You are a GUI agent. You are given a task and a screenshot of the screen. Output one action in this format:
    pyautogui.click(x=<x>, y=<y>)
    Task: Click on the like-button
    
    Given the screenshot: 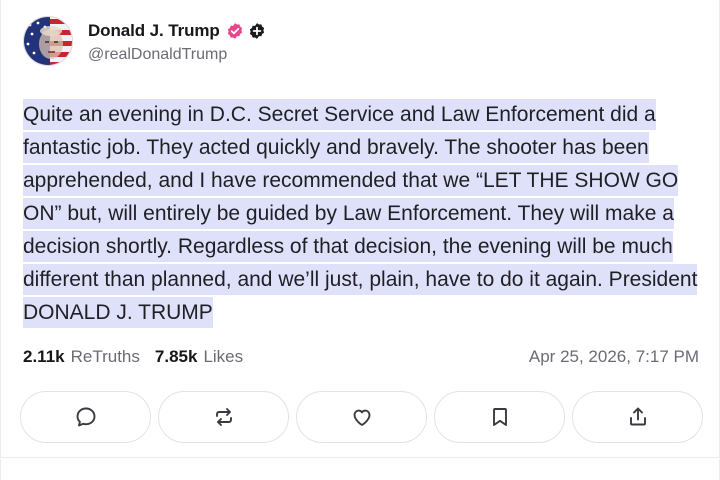 What is the action you would take?
    pyautogui.click(x=361, y=417)
    